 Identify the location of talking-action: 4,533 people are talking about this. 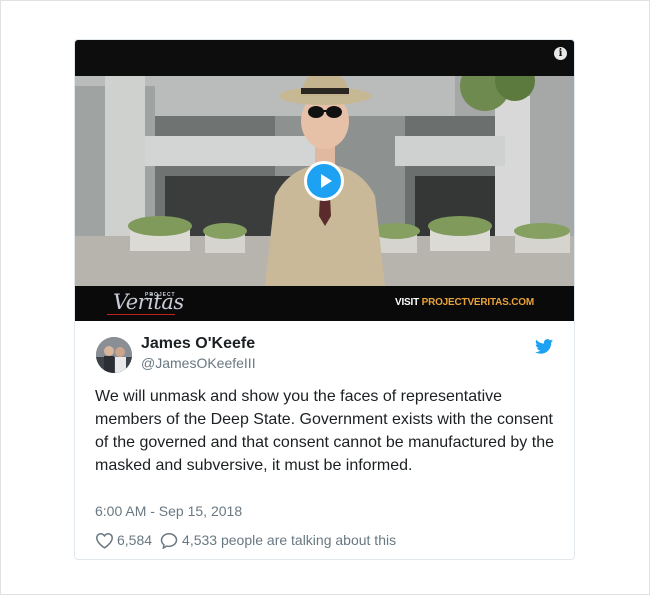
(278, 540).